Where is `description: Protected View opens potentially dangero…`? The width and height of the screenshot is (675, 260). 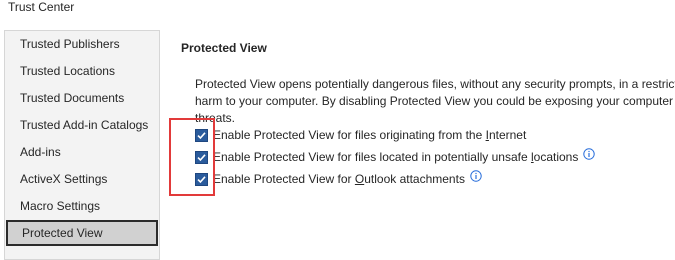
description: Protected View opens potentially dangero… is located at coordinates (435, 101).